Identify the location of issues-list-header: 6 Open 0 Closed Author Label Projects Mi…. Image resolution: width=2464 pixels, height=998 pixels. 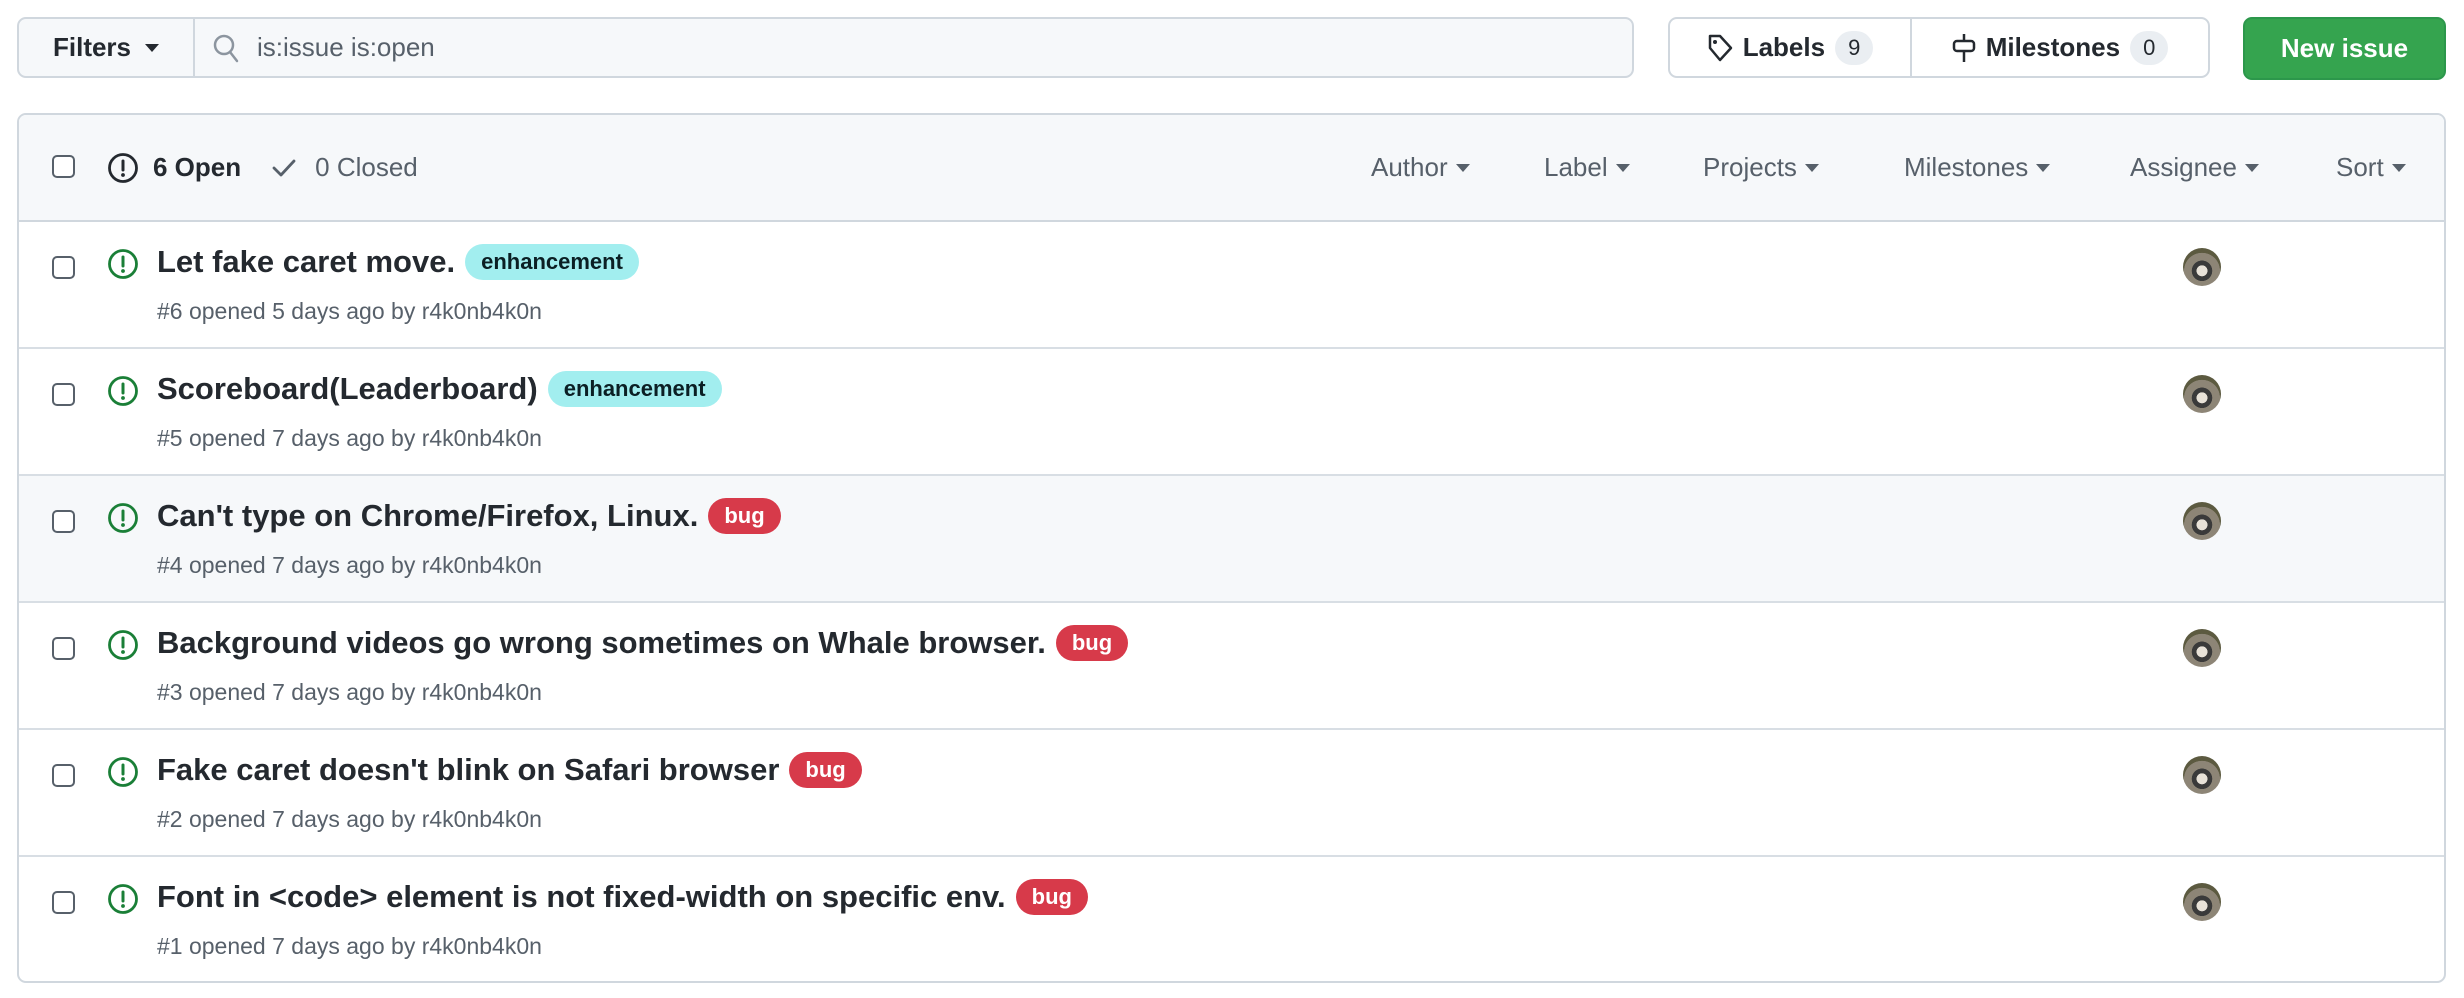
(1231, 168).